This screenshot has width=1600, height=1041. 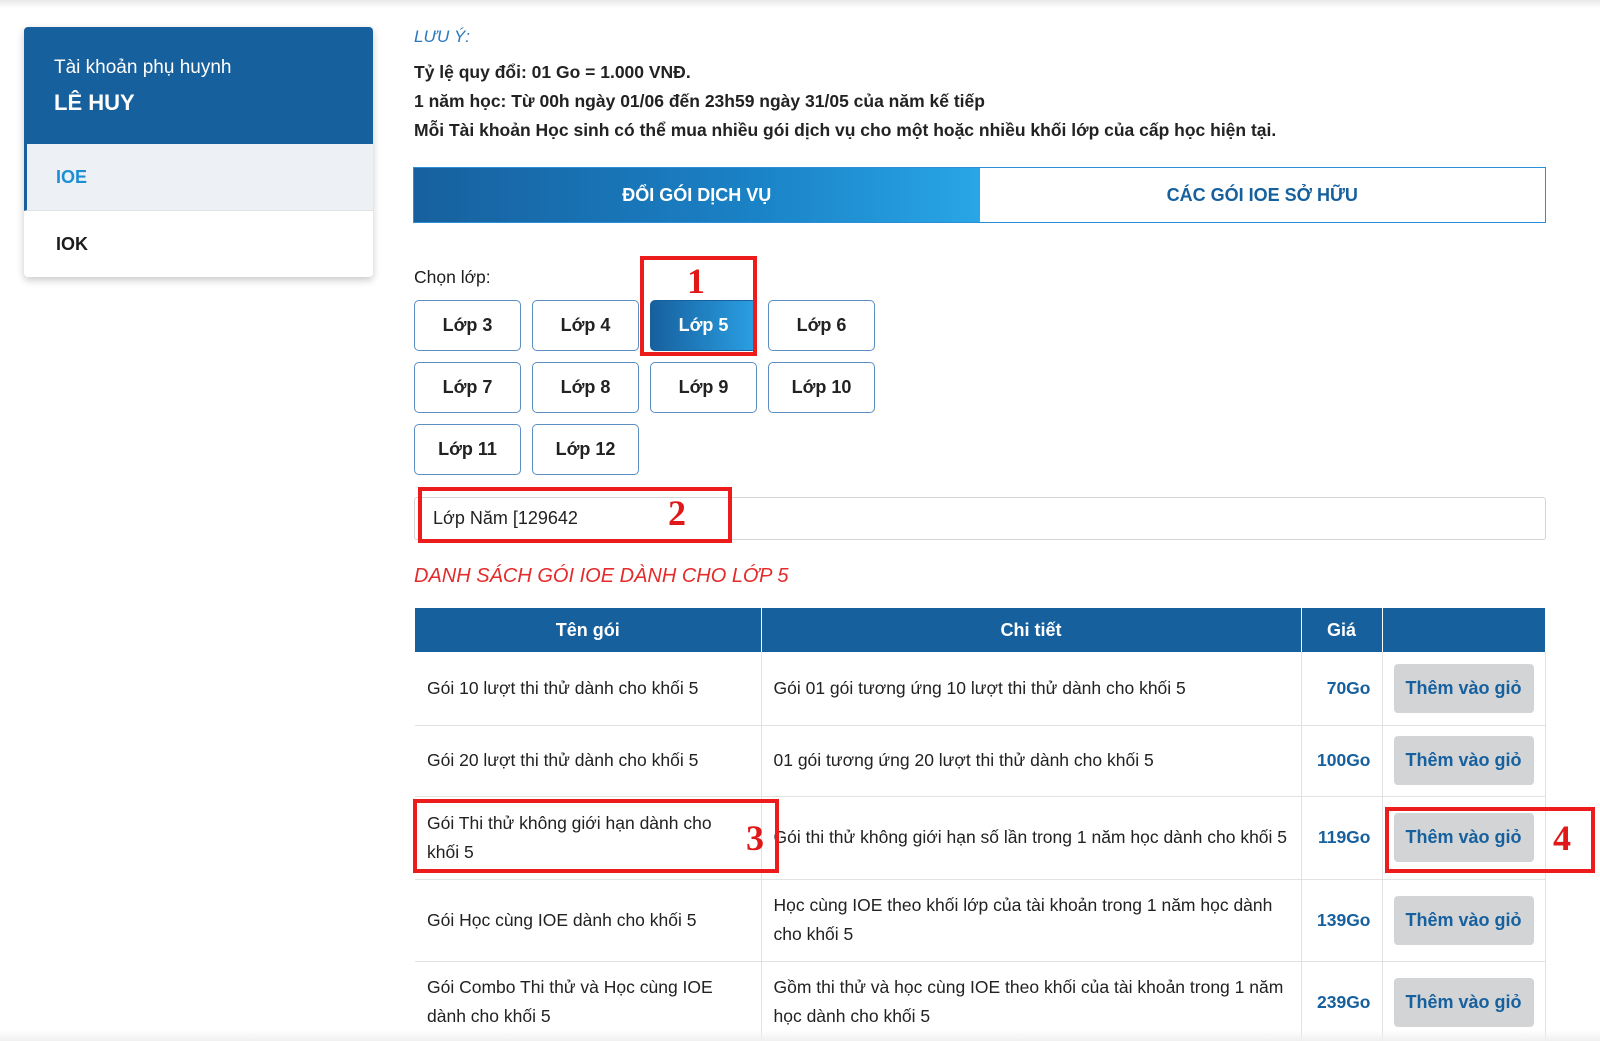 I want to click on grade-button-12: Lớp 12, so click(x=585, y=449).